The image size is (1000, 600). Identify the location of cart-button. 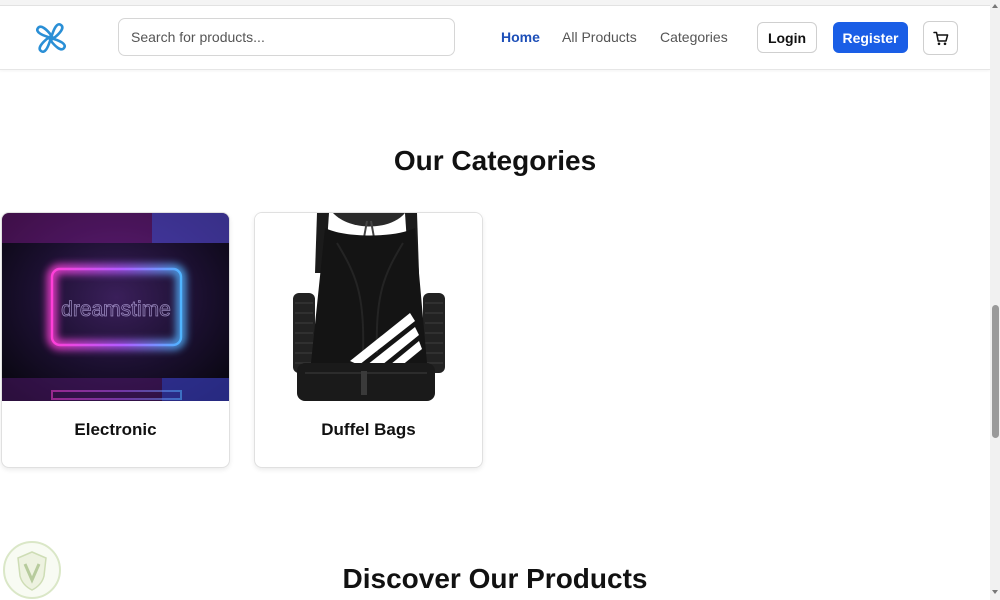
(940, 38).